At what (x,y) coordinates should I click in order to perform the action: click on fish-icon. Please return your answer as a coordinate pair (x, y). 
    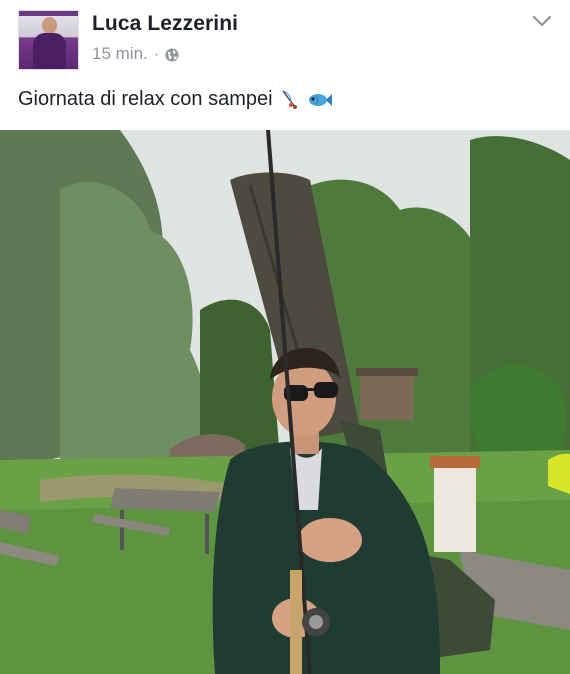
    Looking at the image, I should click on (320, 99).